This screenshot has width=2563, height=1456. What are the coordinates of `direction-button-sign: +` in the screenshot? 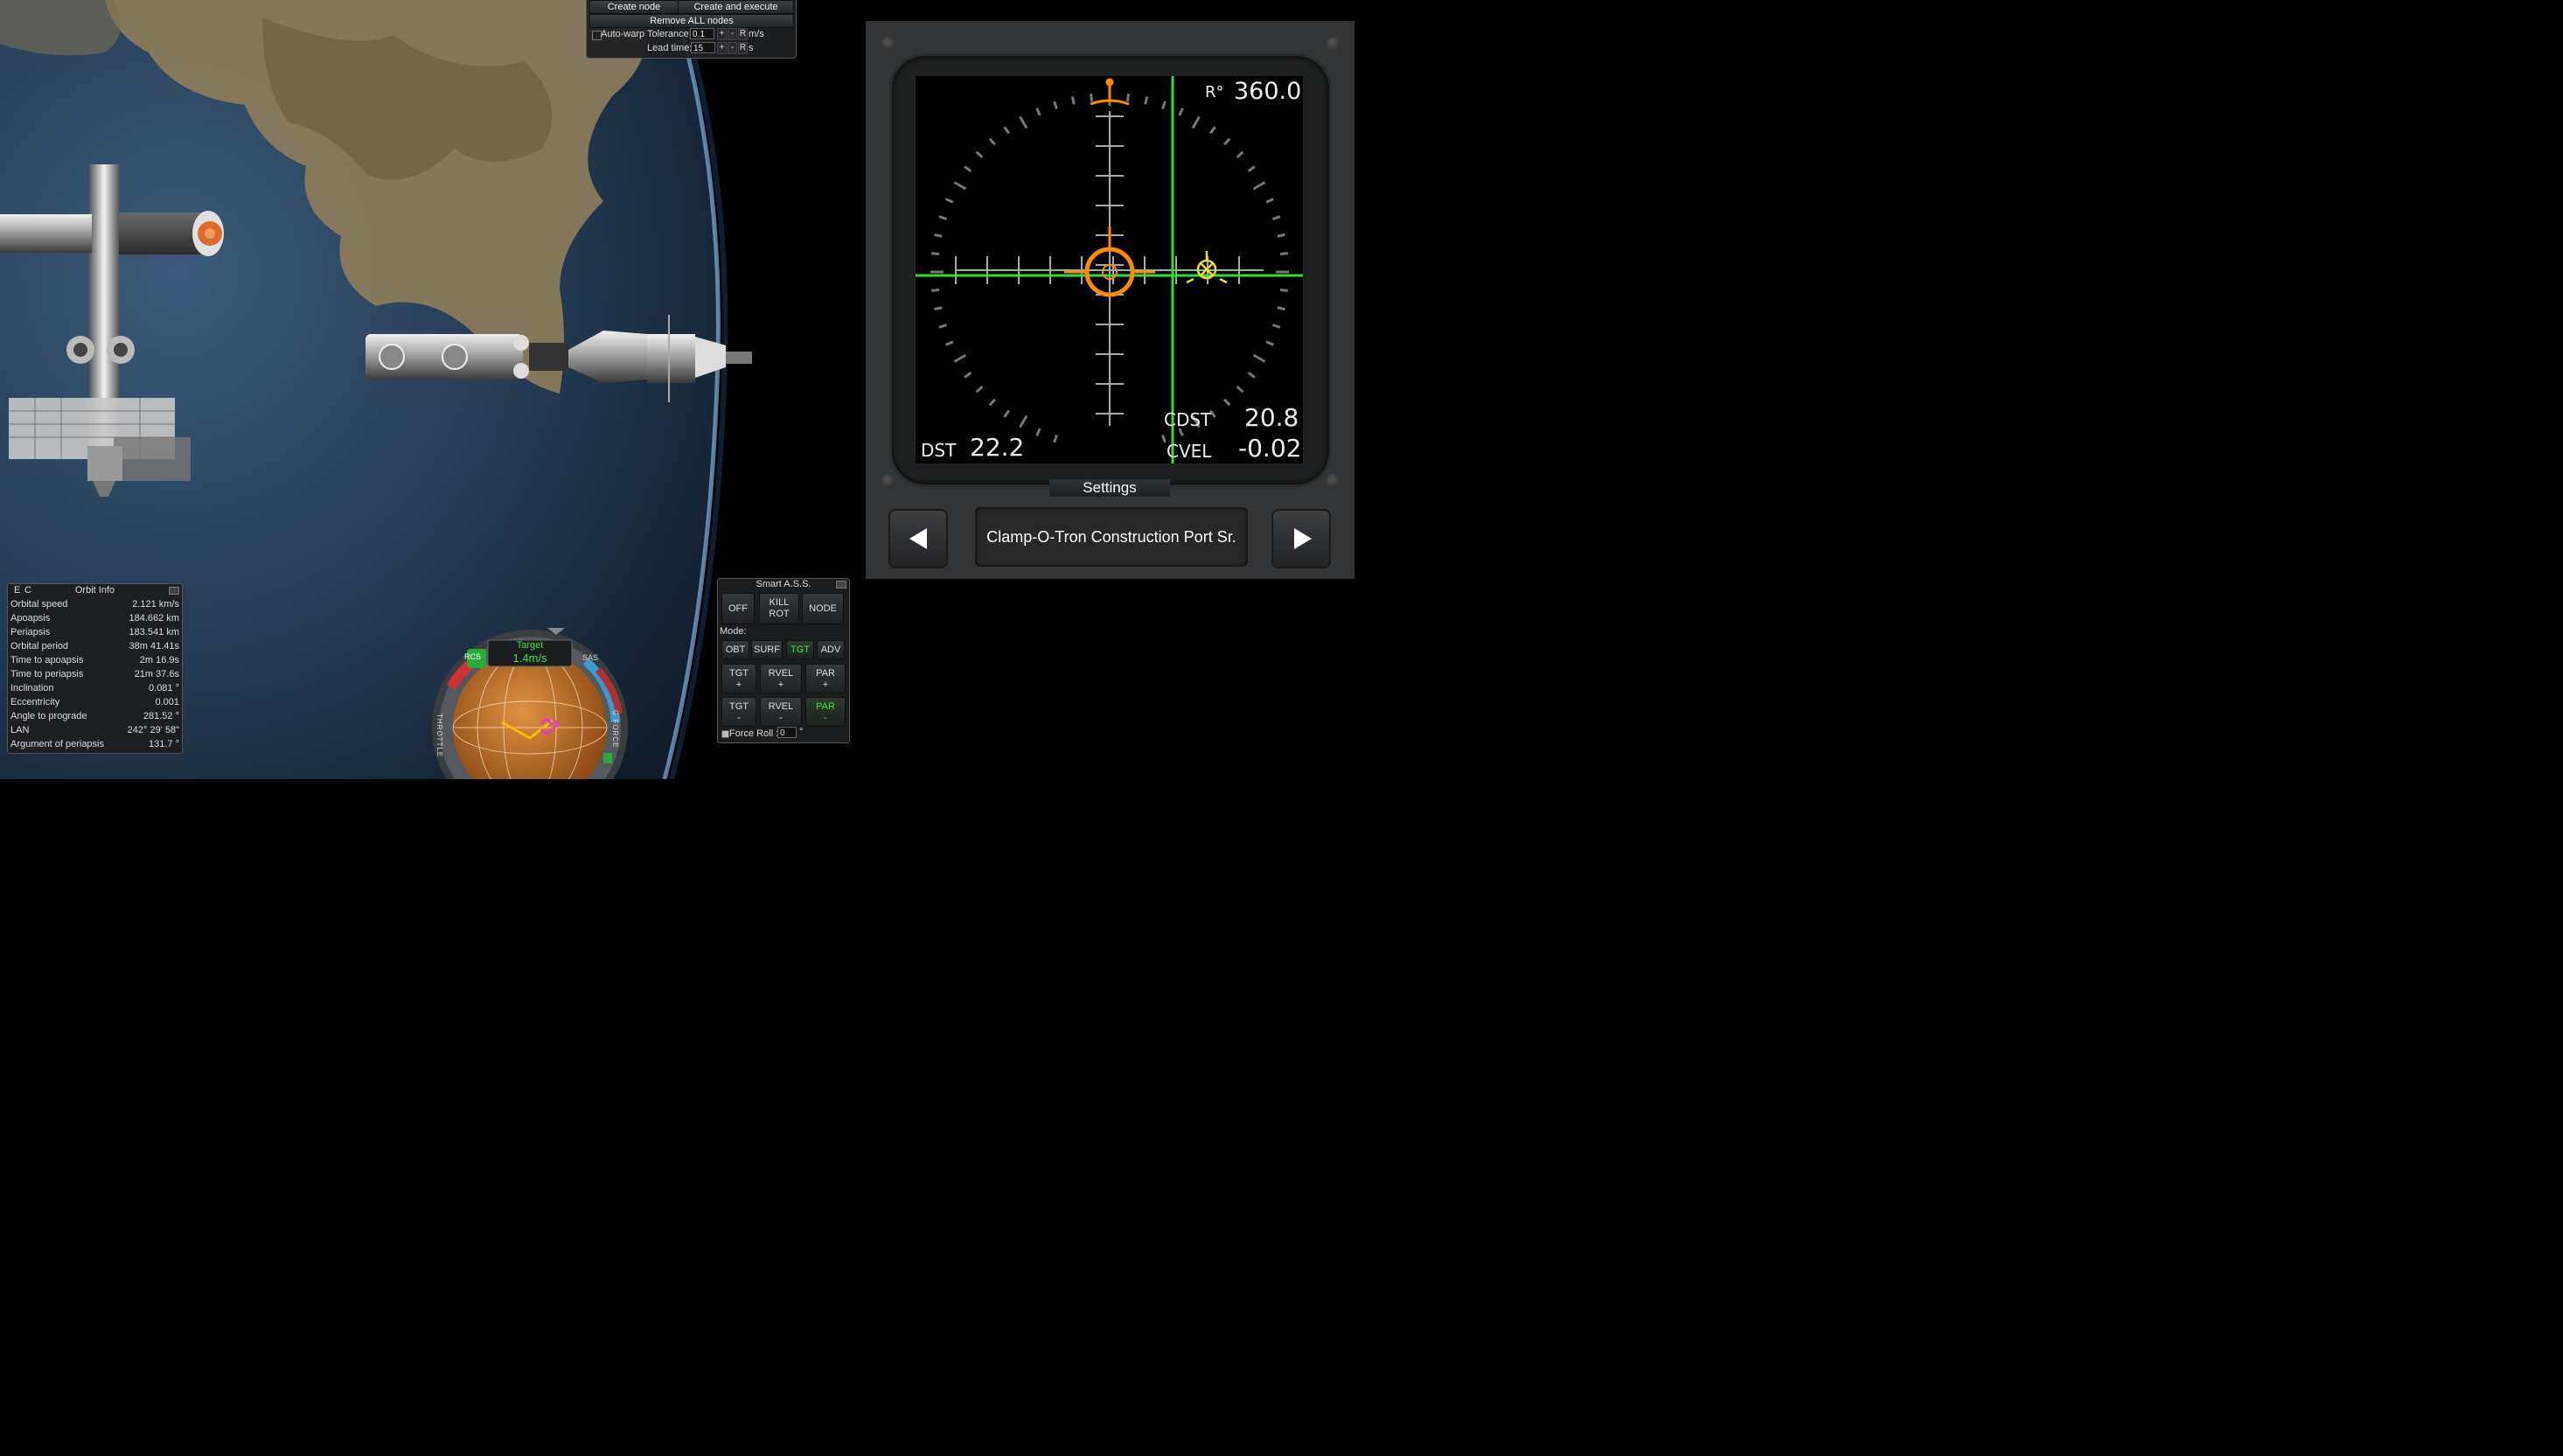 It's located at (825, 684).